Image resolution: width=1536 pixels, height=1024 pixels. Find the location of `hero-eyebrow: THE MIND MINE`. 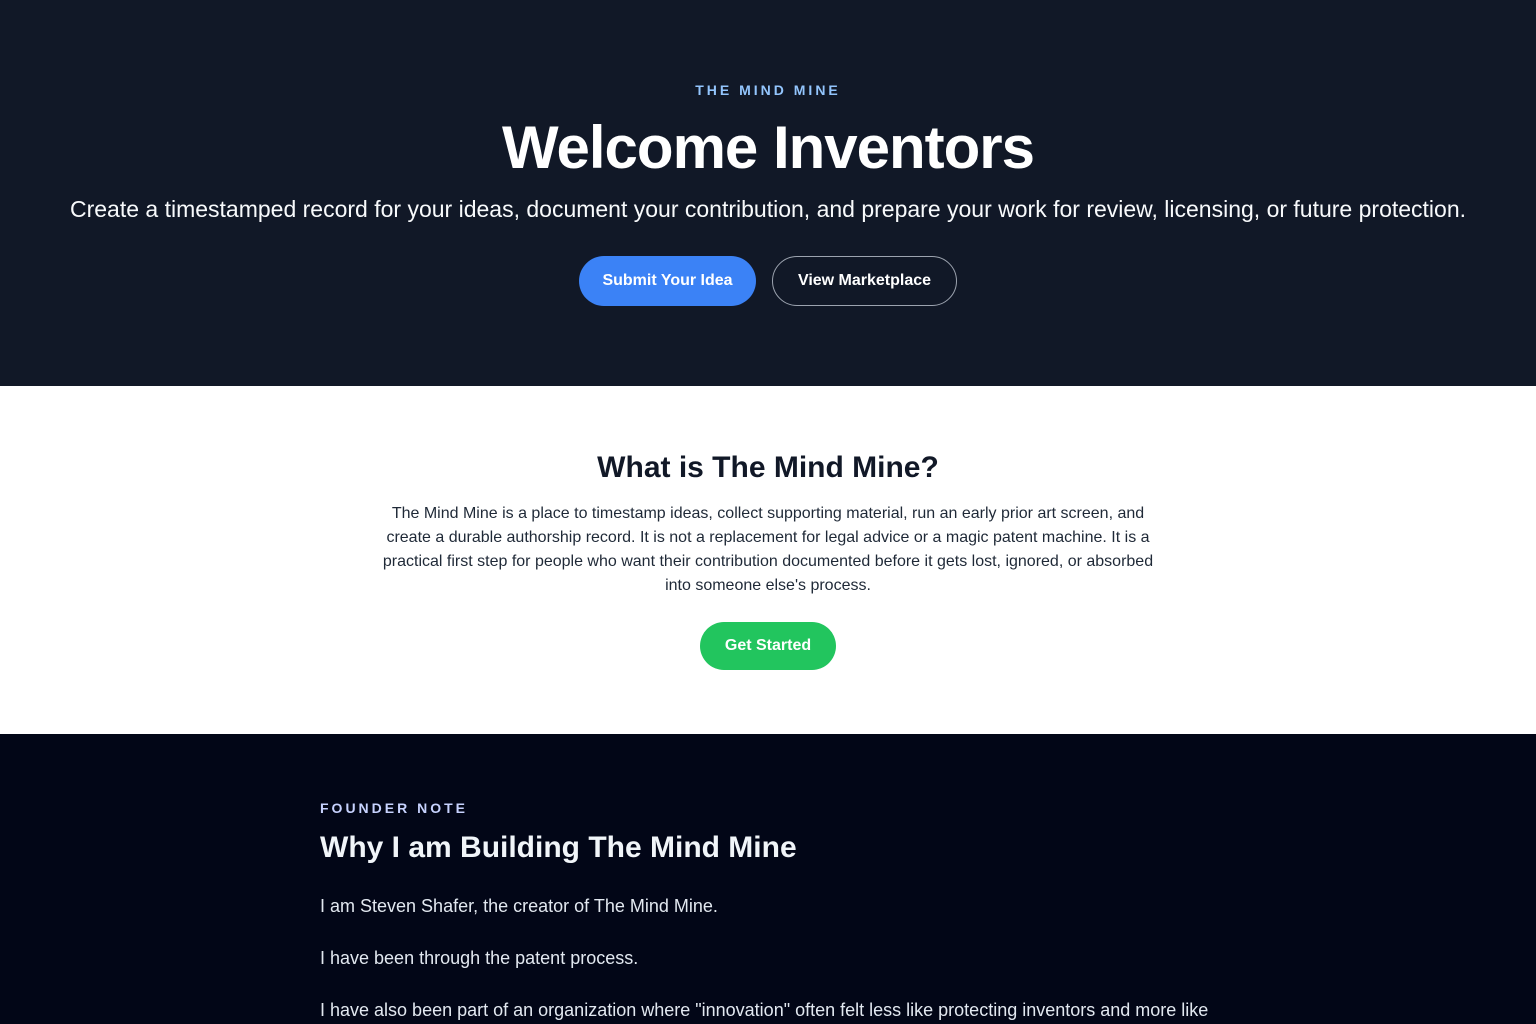

hero-eyebrow: THE MIND MINE is located at coordinates (768, 90).